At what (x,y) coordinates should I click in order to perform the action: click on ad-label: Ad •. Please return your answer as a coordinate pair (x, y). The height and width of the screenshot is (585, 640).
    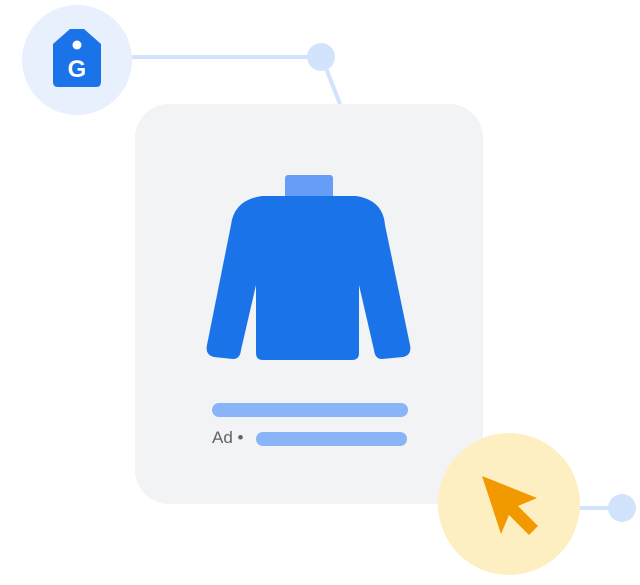
    Looking at the image, I should click on (228, 437).